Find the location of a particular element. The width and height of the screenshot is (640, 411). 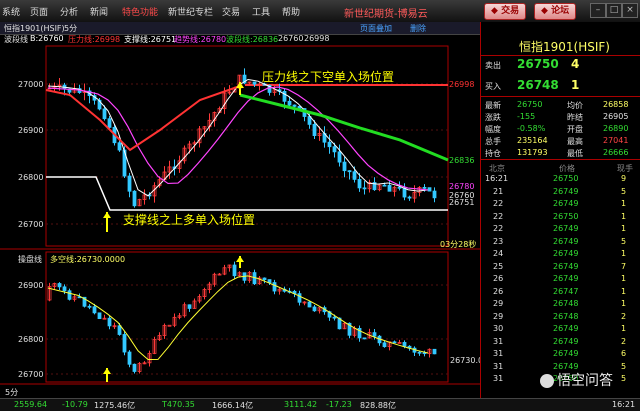

stat-value: 26858 is located at coordinates (616, 104).